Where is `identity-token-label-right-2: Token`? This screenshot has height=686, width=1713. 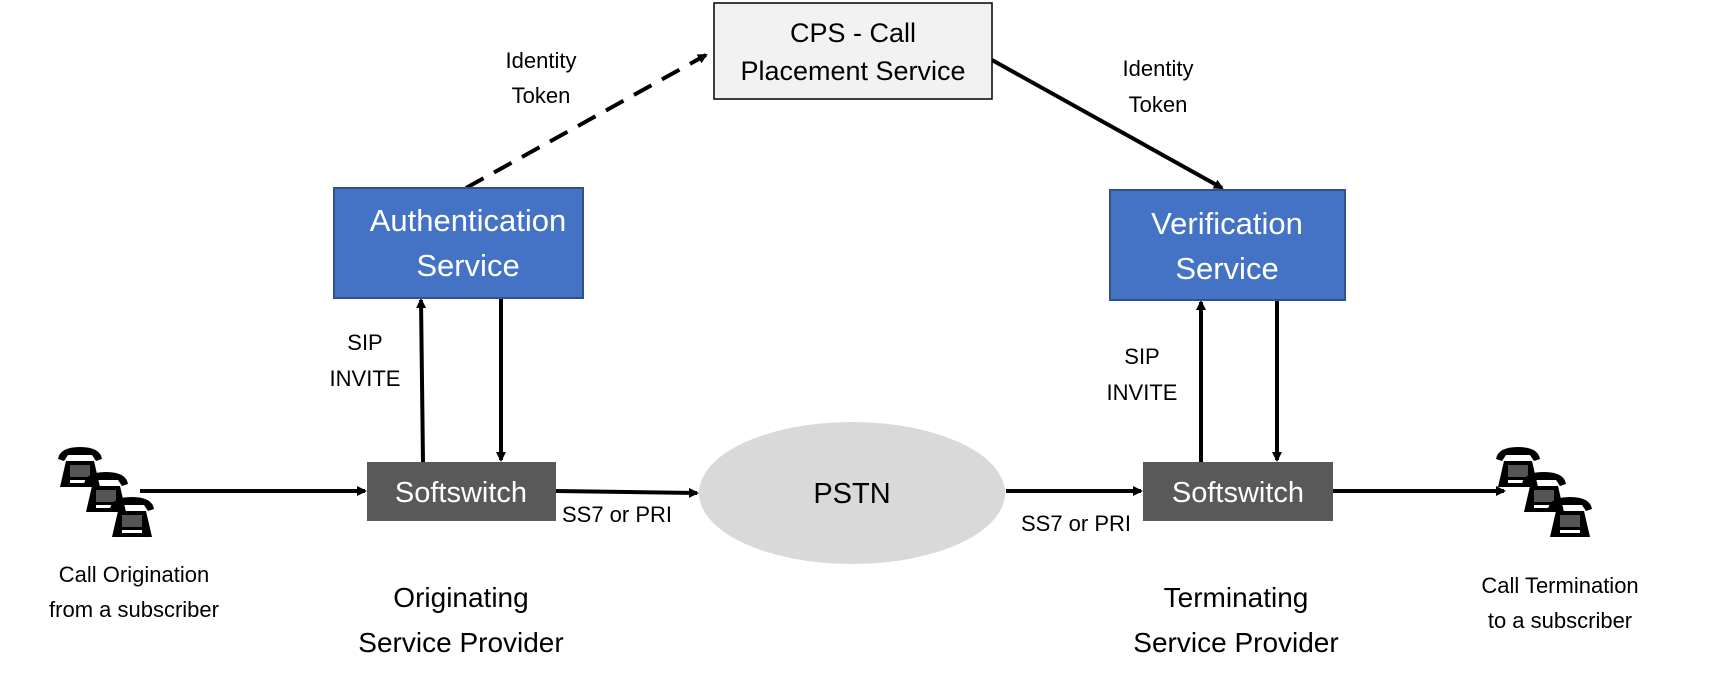 identity-token-label-right-2: Token is located at coordinates (1158, 104).